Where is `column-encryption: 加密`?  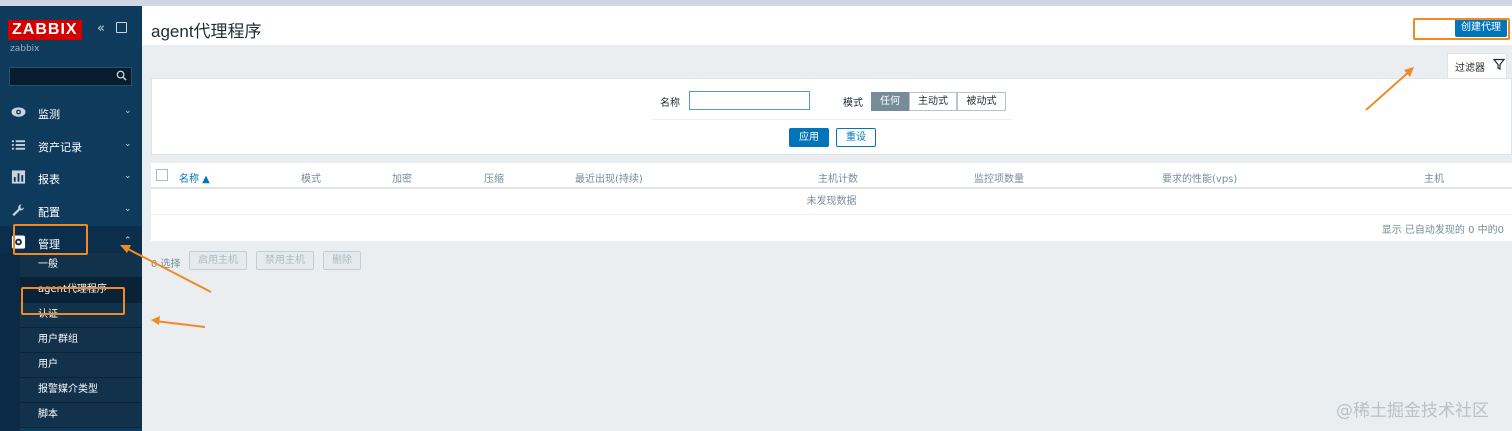
column-encryption: 加密 is located at coordinates (402, 179).